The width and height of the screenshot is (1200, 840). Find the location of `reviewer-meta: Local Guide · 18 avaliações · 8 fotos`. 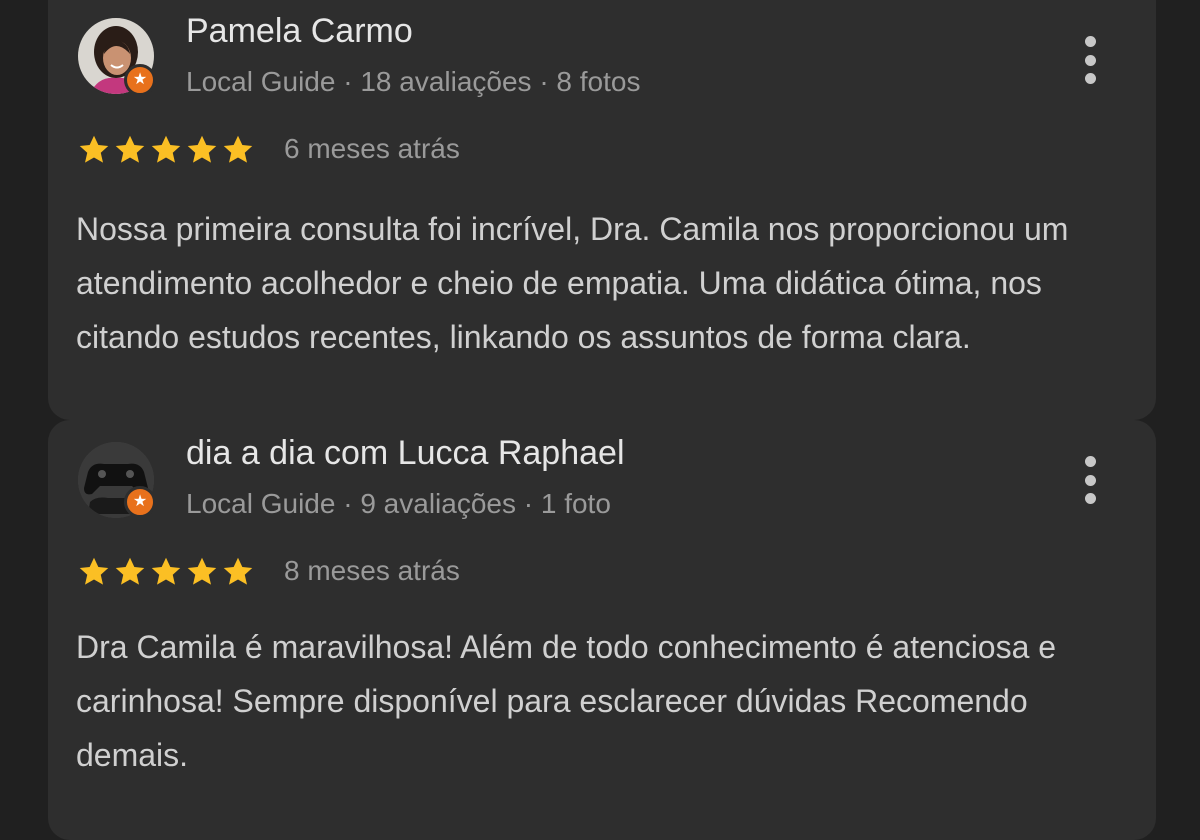

reviewer-meta: Local Guide · 18 avaliações · 8 fotos is located at coordinates (413, 81).